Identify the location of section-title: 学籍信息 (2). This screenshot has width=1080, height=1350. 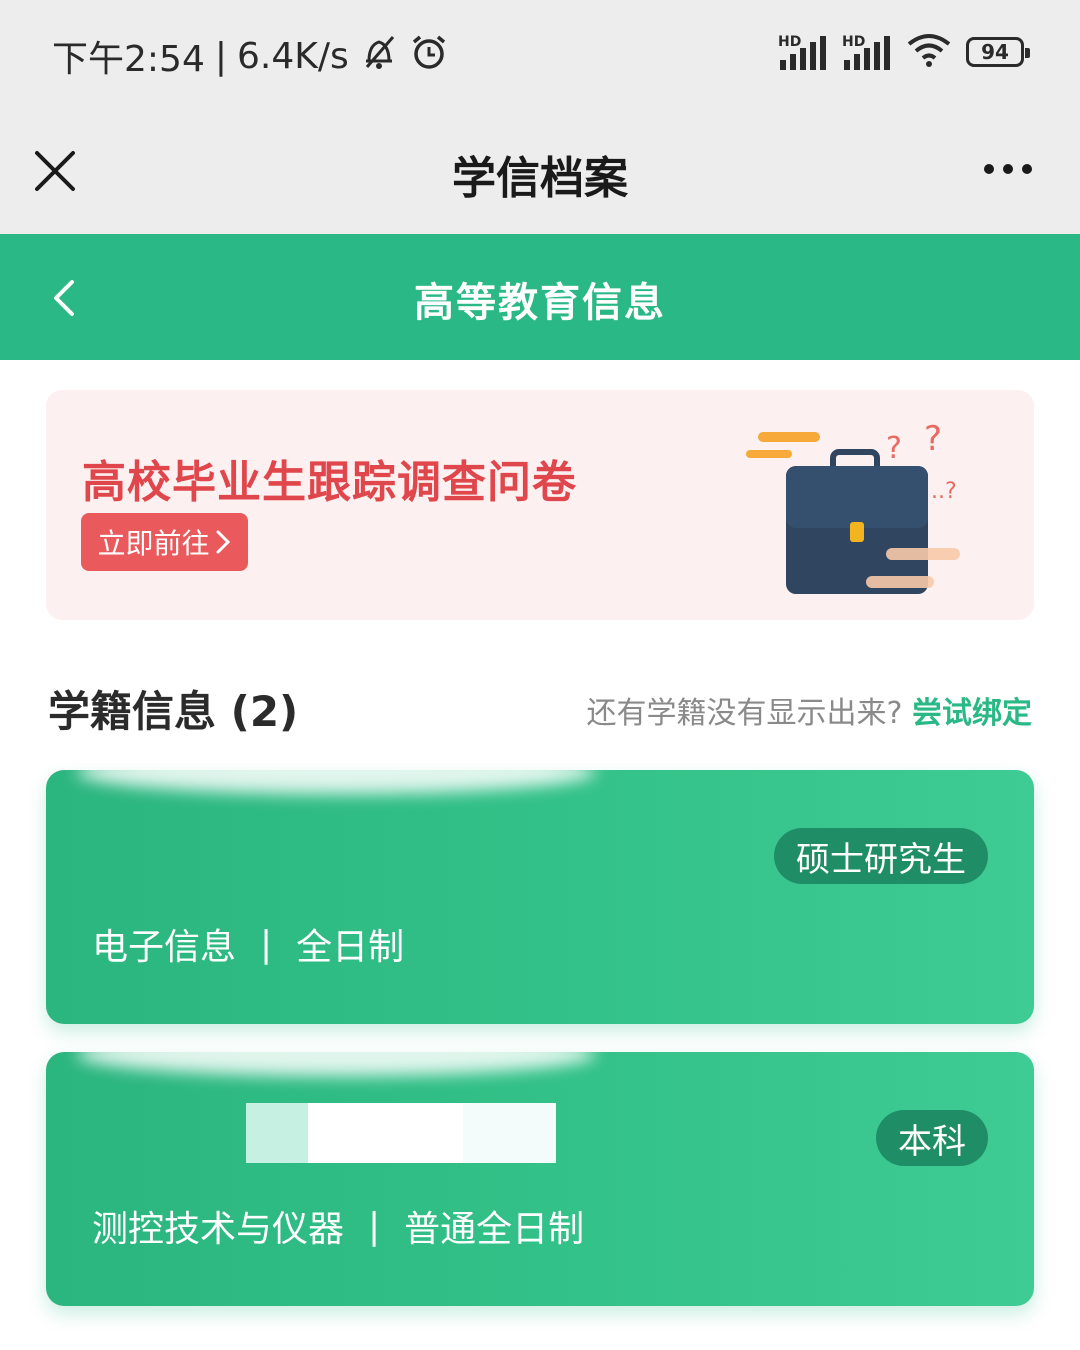
(173, 711).